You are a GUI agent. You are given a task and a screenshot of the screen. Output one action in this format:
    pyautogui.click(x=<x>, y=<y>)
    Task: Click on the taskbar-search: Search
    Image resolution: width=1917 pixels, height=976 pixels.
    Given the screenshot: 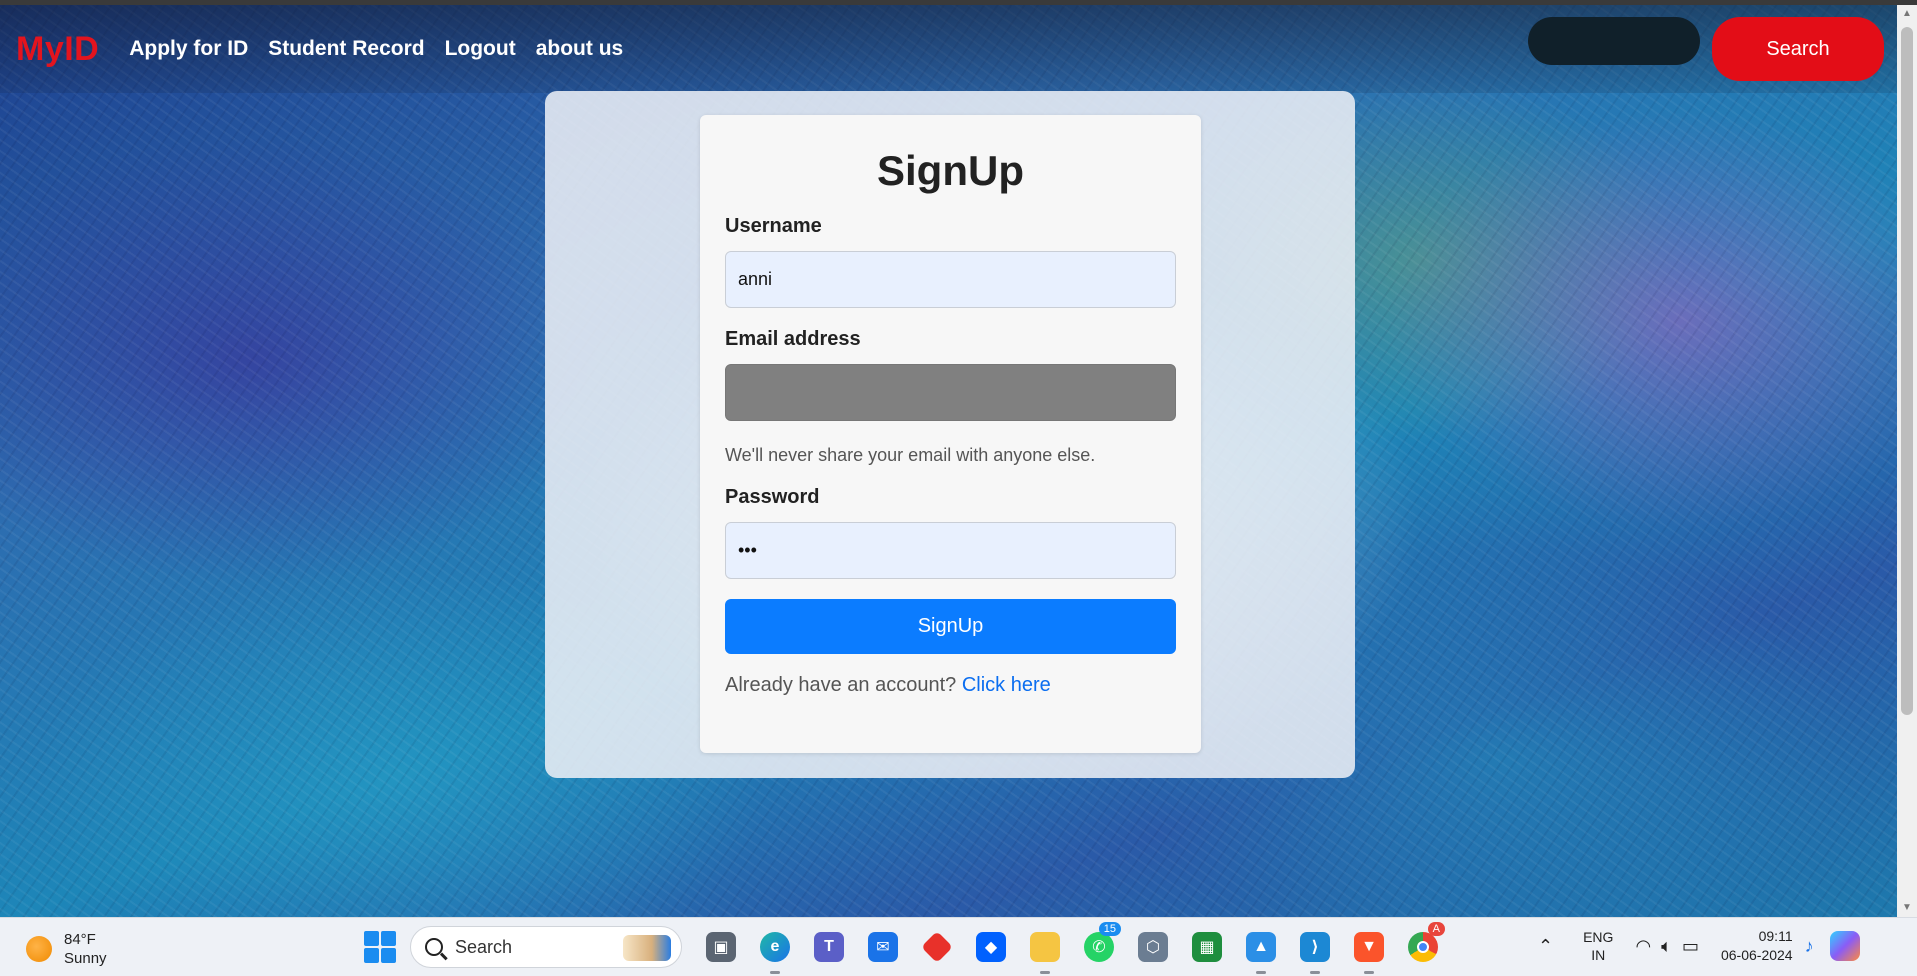 What is the action you would take?
    pyautogui.click(x=546, y=947)
    